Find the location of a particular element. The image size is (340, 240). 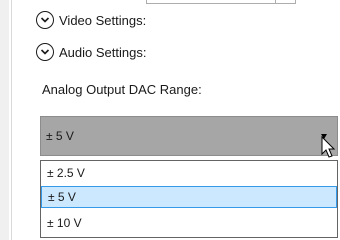

left-pane-edge is located at coordinates (4, 120).